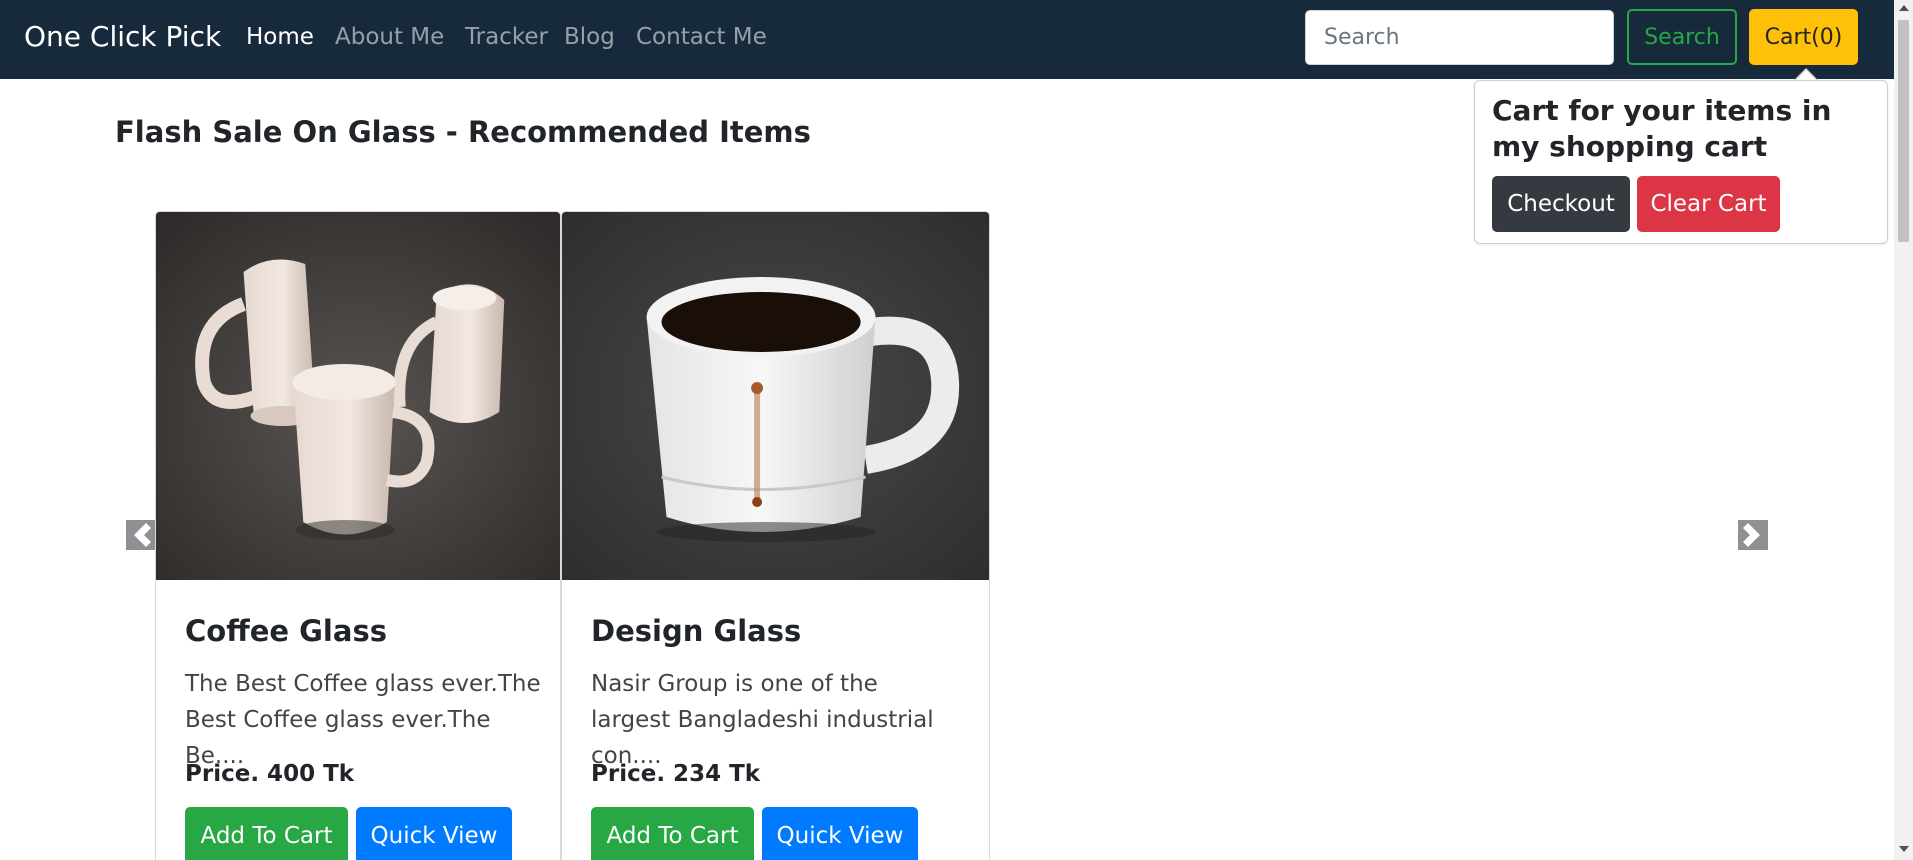  What do you see at coordinates (358, 396) in the screenshot?
I see `product-image-three-mugs` at bounding box center [358, 396].